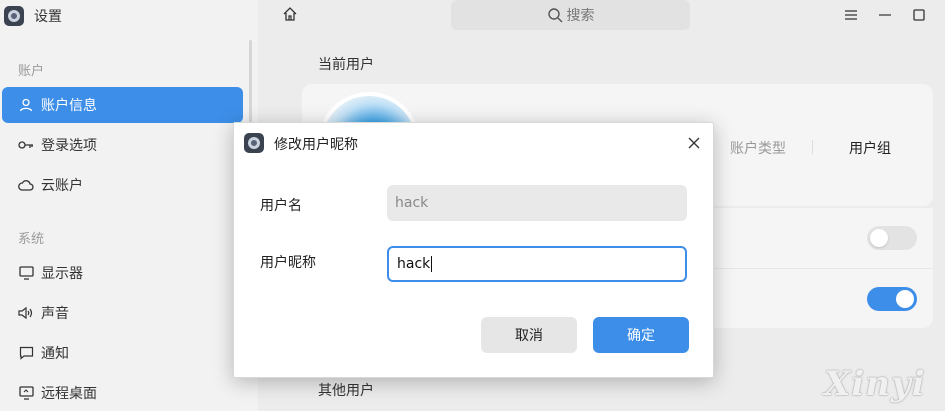 This screenshot has height=411, width=945. I want to click on monitor-icon, so click(26, 273).